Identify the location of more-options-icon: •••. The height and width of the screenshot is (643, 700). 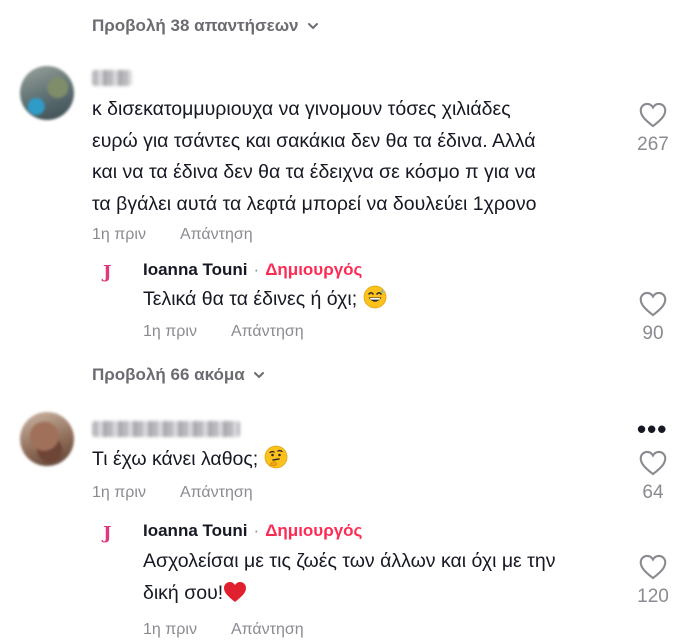
(652, 429).